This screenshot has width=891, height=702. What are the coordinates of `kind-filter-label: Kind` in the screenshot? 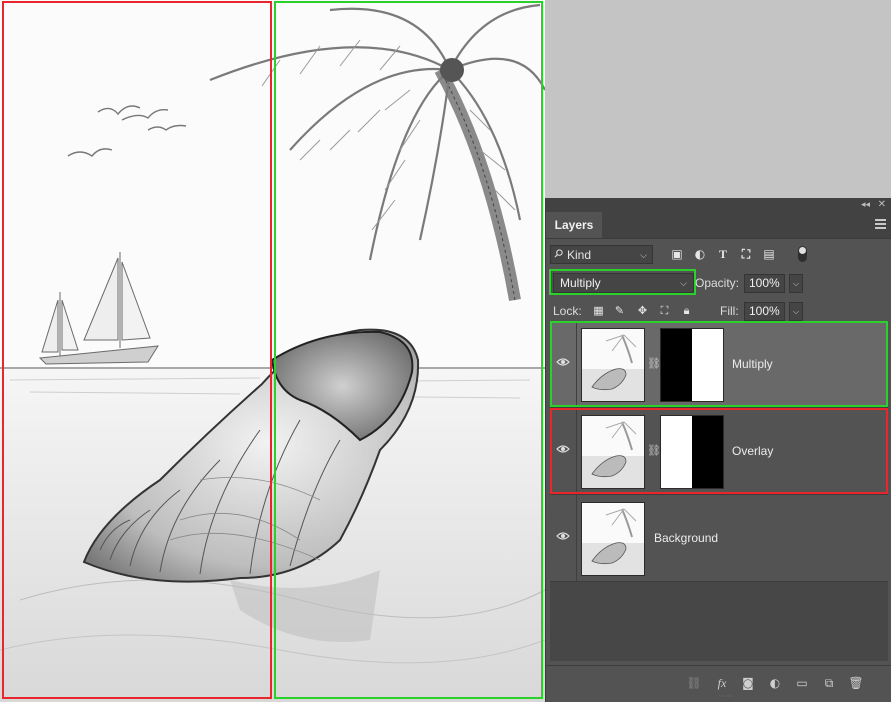 It's located at (579, 255).